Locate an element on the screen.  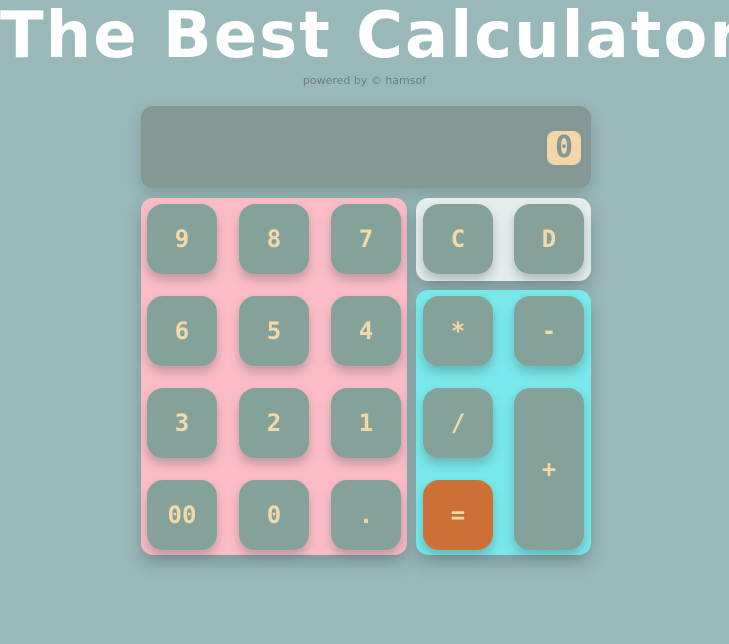
powered-by-credit: powered by © hamsof is located at coordinates (364, 80).